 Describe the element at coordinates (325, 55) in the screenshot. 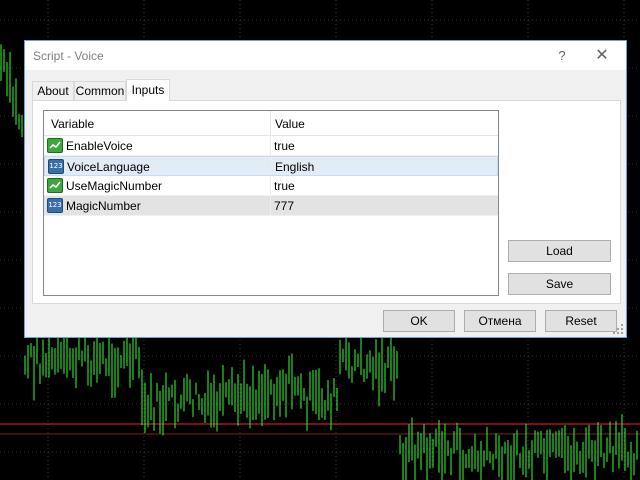

I see `title-bar: Script - Voice ? ✕` at that location.